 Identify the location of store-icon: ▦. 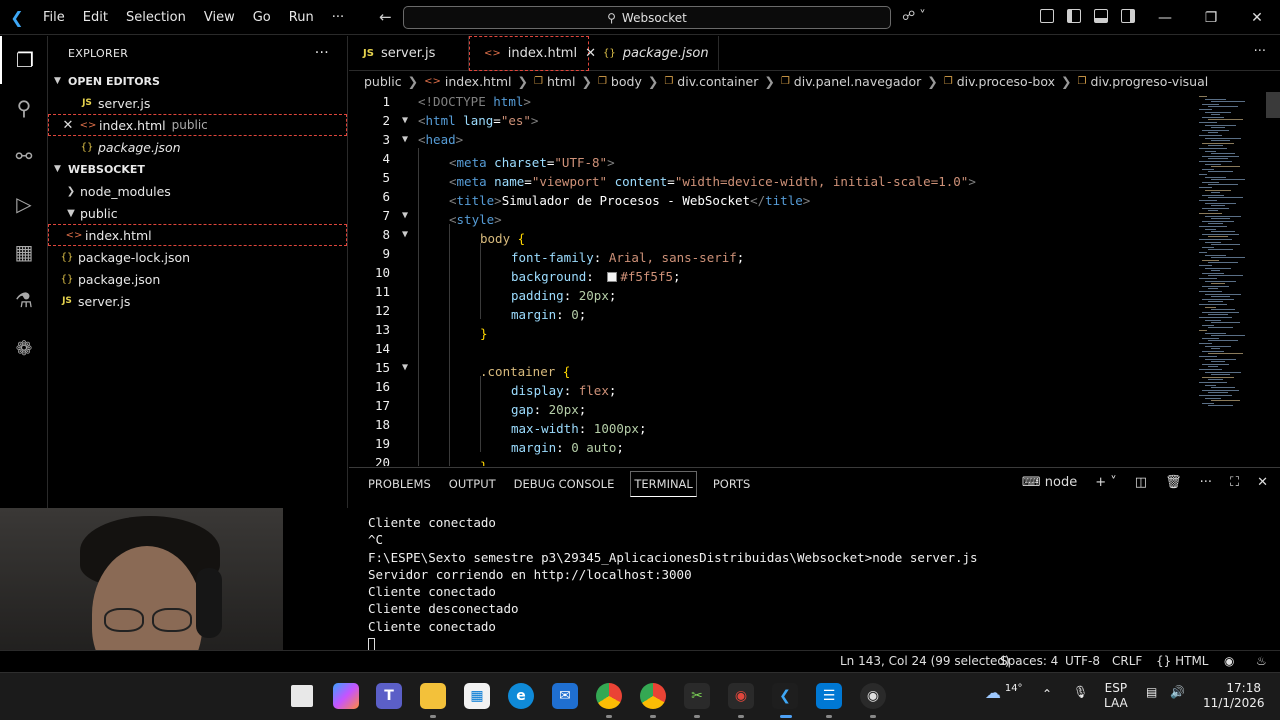
(477, 696).